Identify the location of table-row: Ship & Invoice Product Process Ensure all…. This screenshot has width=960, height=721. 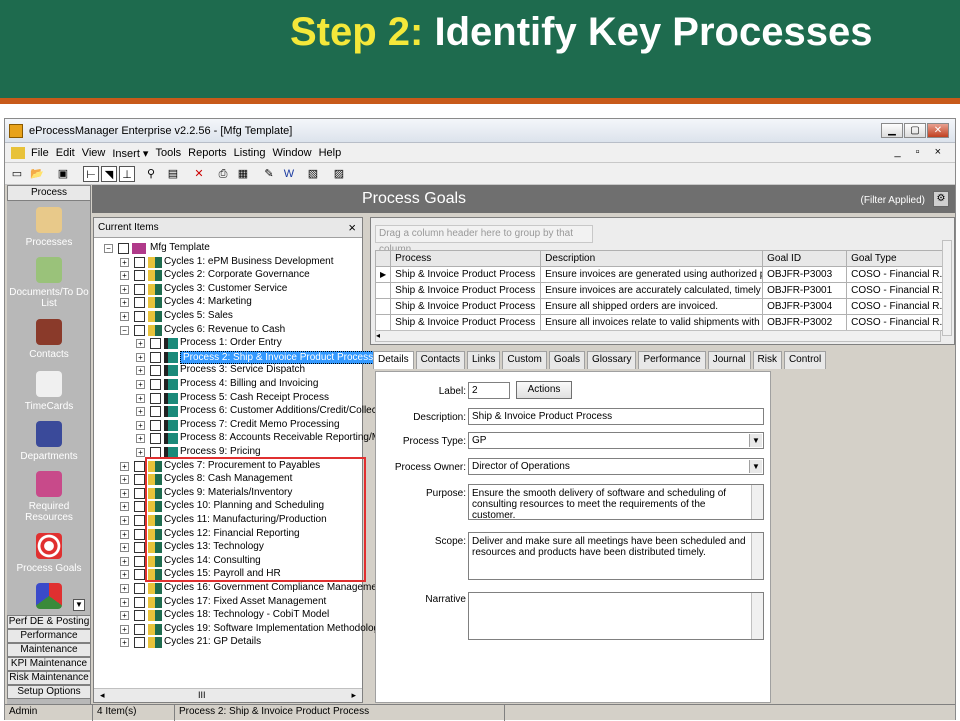
(659, 306).